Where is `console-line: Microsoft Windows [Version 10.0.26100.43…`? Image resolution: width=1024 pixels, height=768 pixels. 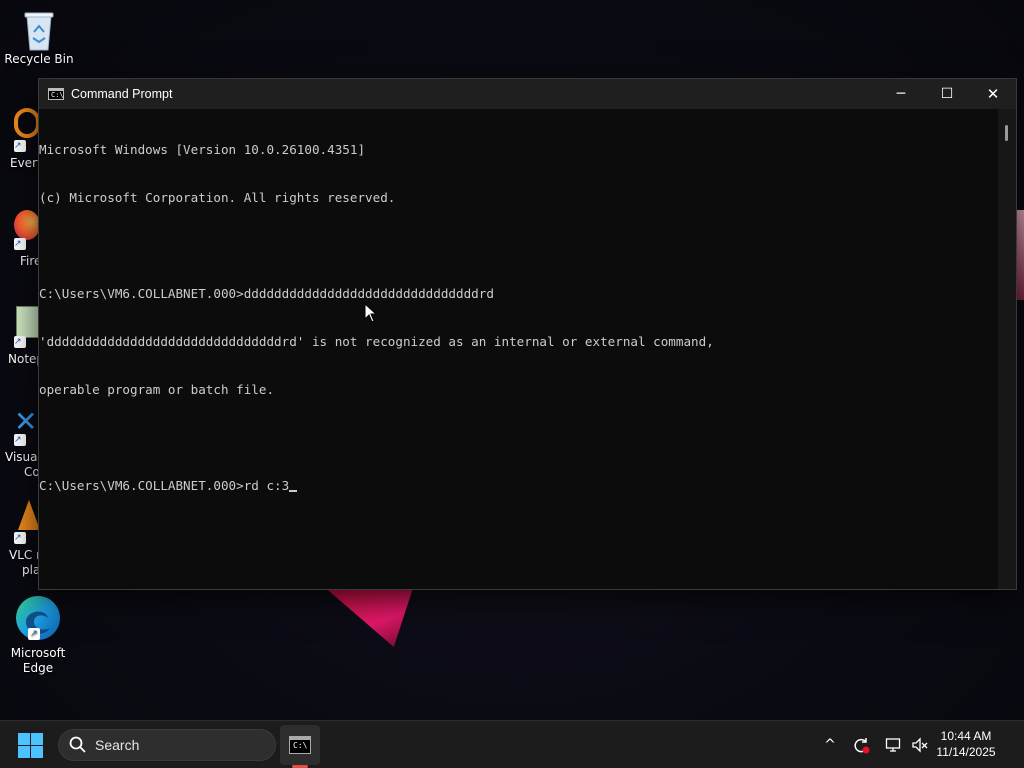 console-line: Microsoft Windows [Version 10.0.26100.43… is located at coordinates (202, 149).